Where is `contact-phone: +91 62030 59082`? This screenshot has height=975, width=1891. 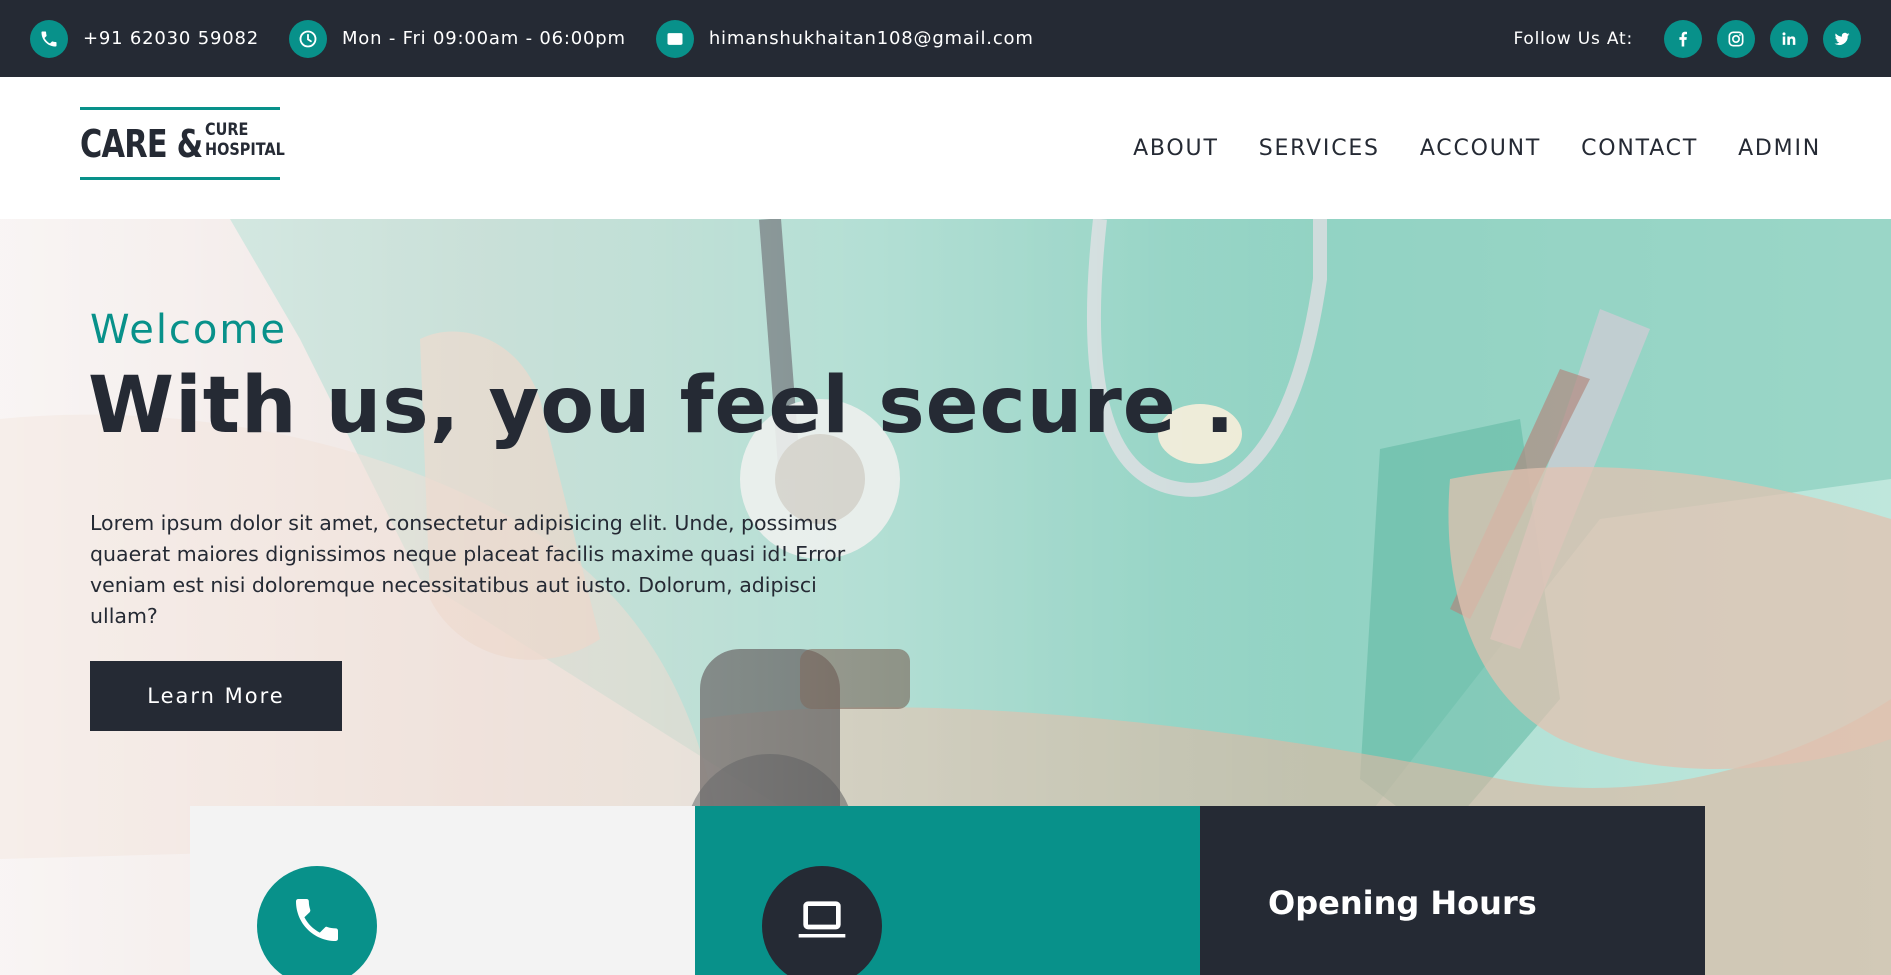 contact-phone: +91 62030 59082 is located at coordinates (144, 38).